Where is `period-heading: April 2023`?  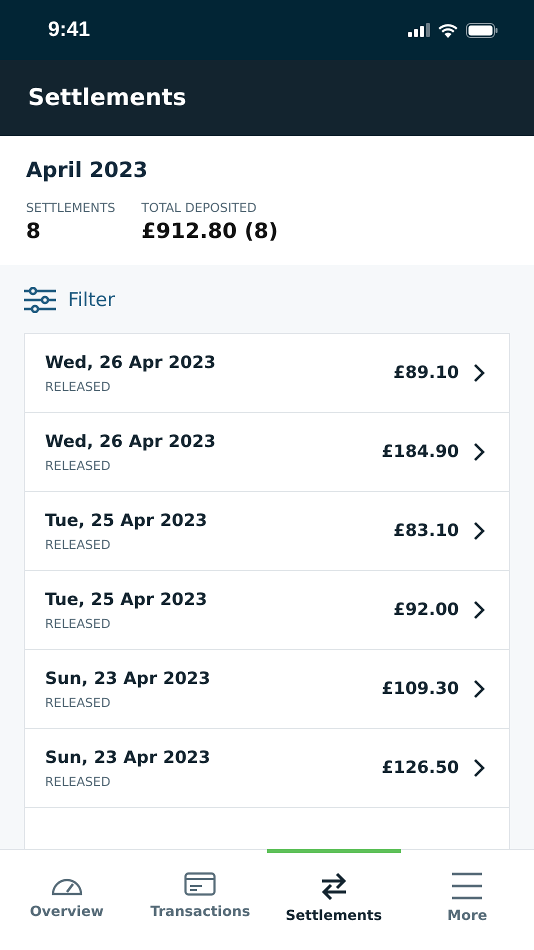 period-heading: April 2023 is located at coordinates (87, 170).